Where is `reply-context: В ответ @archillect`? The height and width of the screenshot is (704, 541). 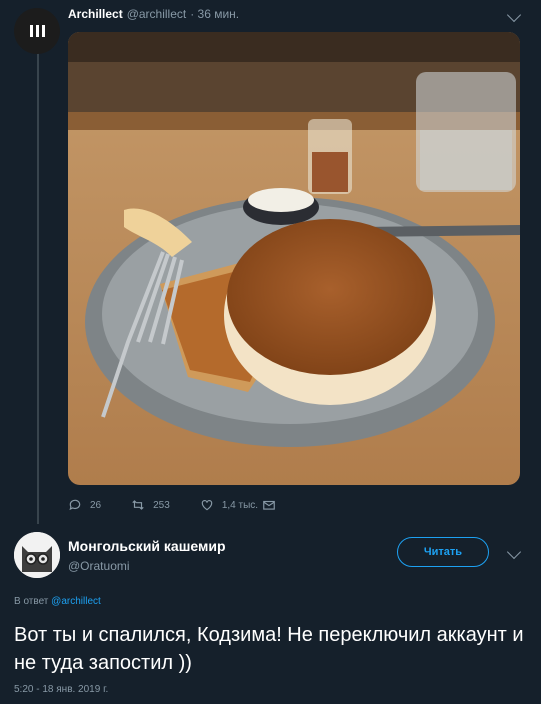
reply-context: В ответ @archillect is located at coordinates (57, 601).